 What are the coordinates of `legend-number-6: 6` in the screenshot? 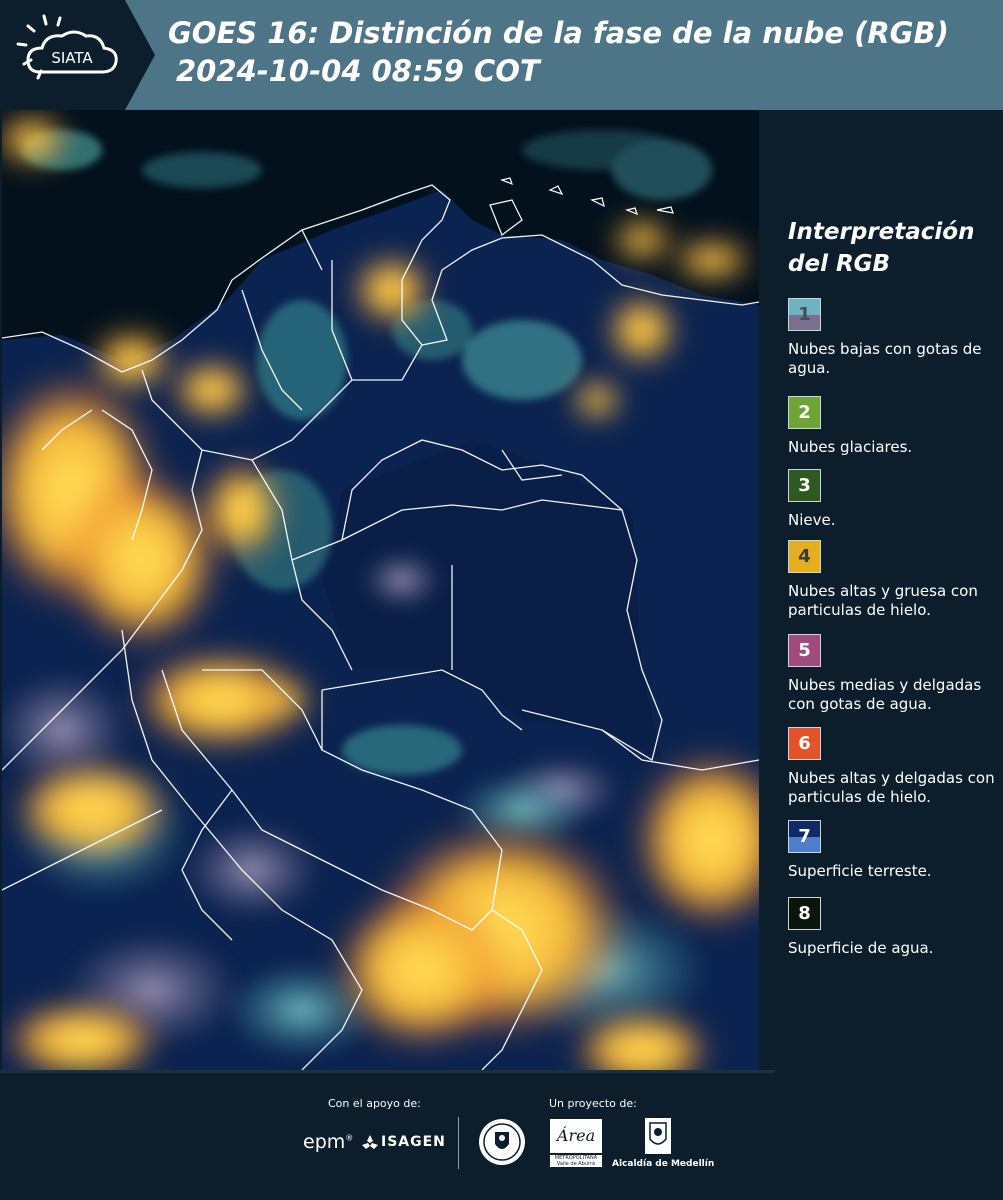 It's located at (804, 743).